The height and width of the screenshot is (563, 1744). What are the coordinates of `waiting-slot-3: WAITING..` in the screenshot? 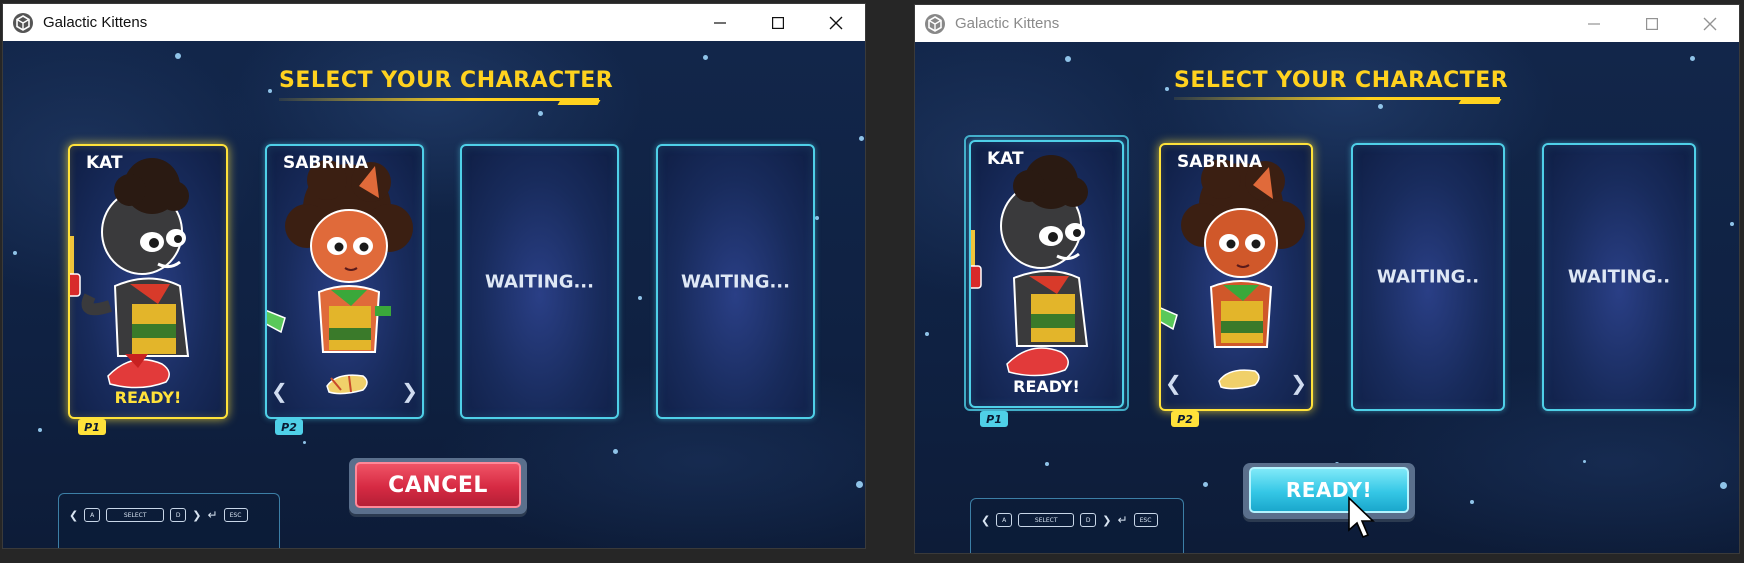 It's located at (1428, 277).